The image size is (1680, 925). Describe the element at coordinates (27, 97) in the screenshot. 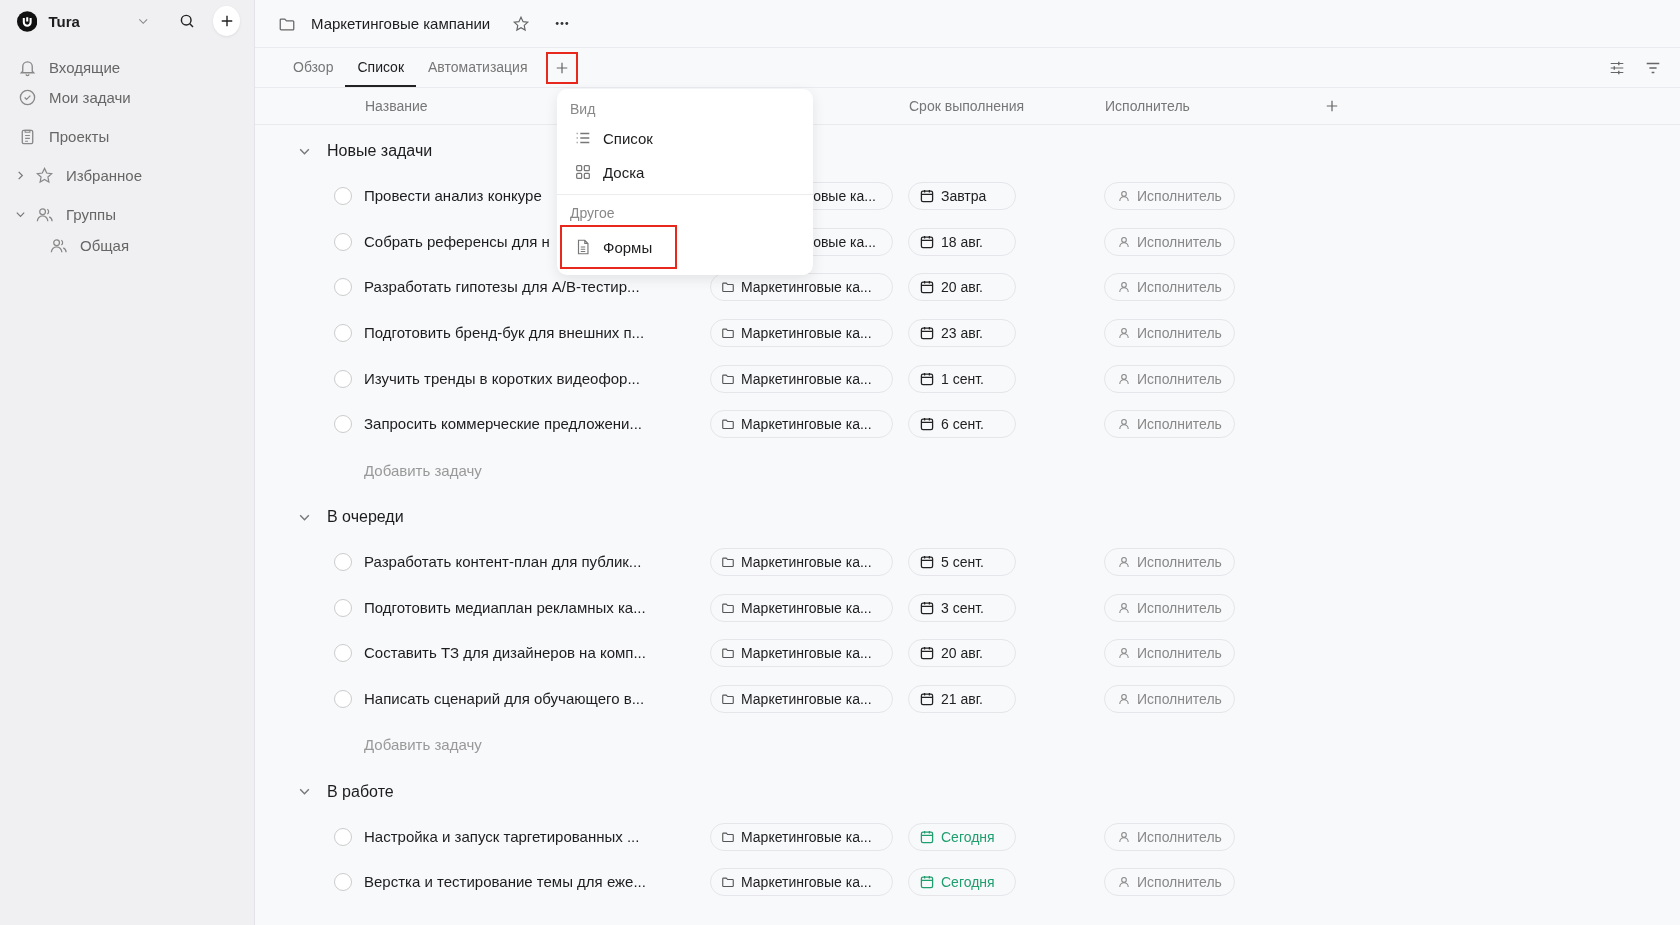

I see `check-circle-icon` at that location.